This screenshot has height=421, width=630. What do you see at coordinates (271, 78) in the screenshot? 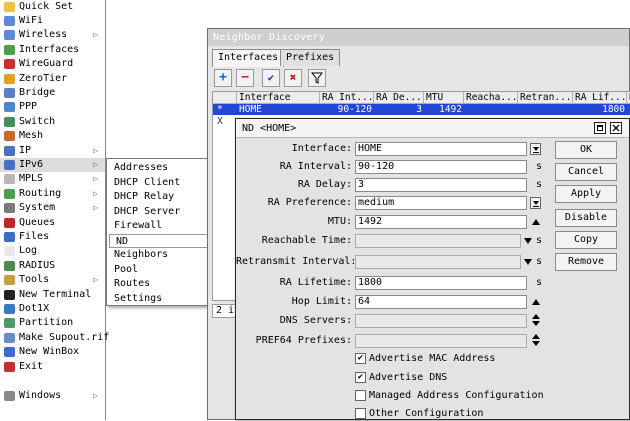
I see `enable-button: ✔` at bounding box center [271, 78].